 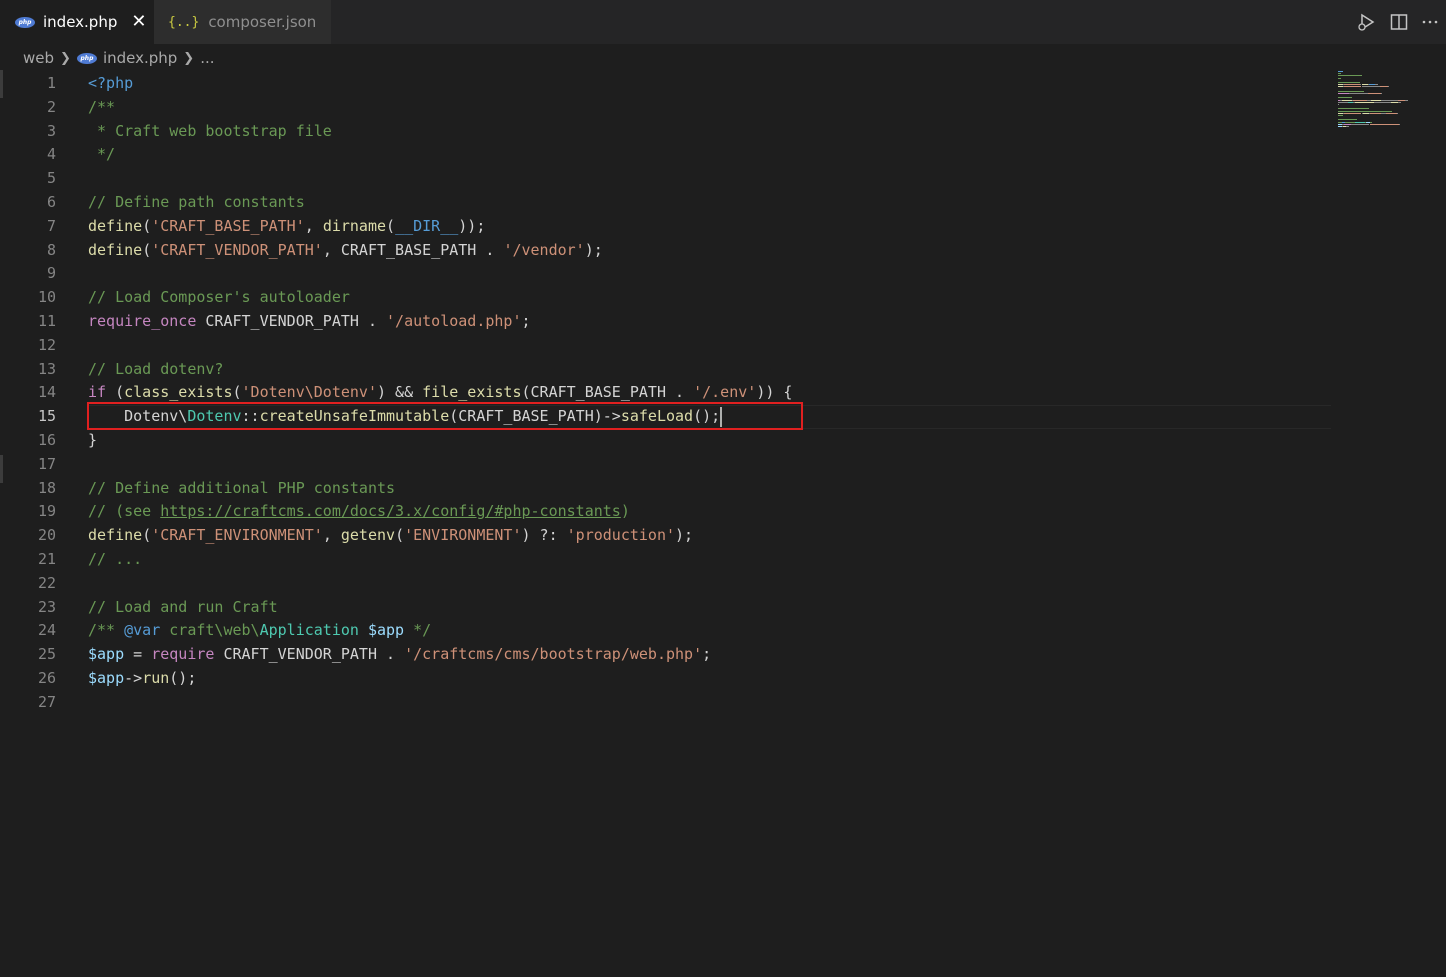 I want to click on code-line: */, so click(x=101, y=154).